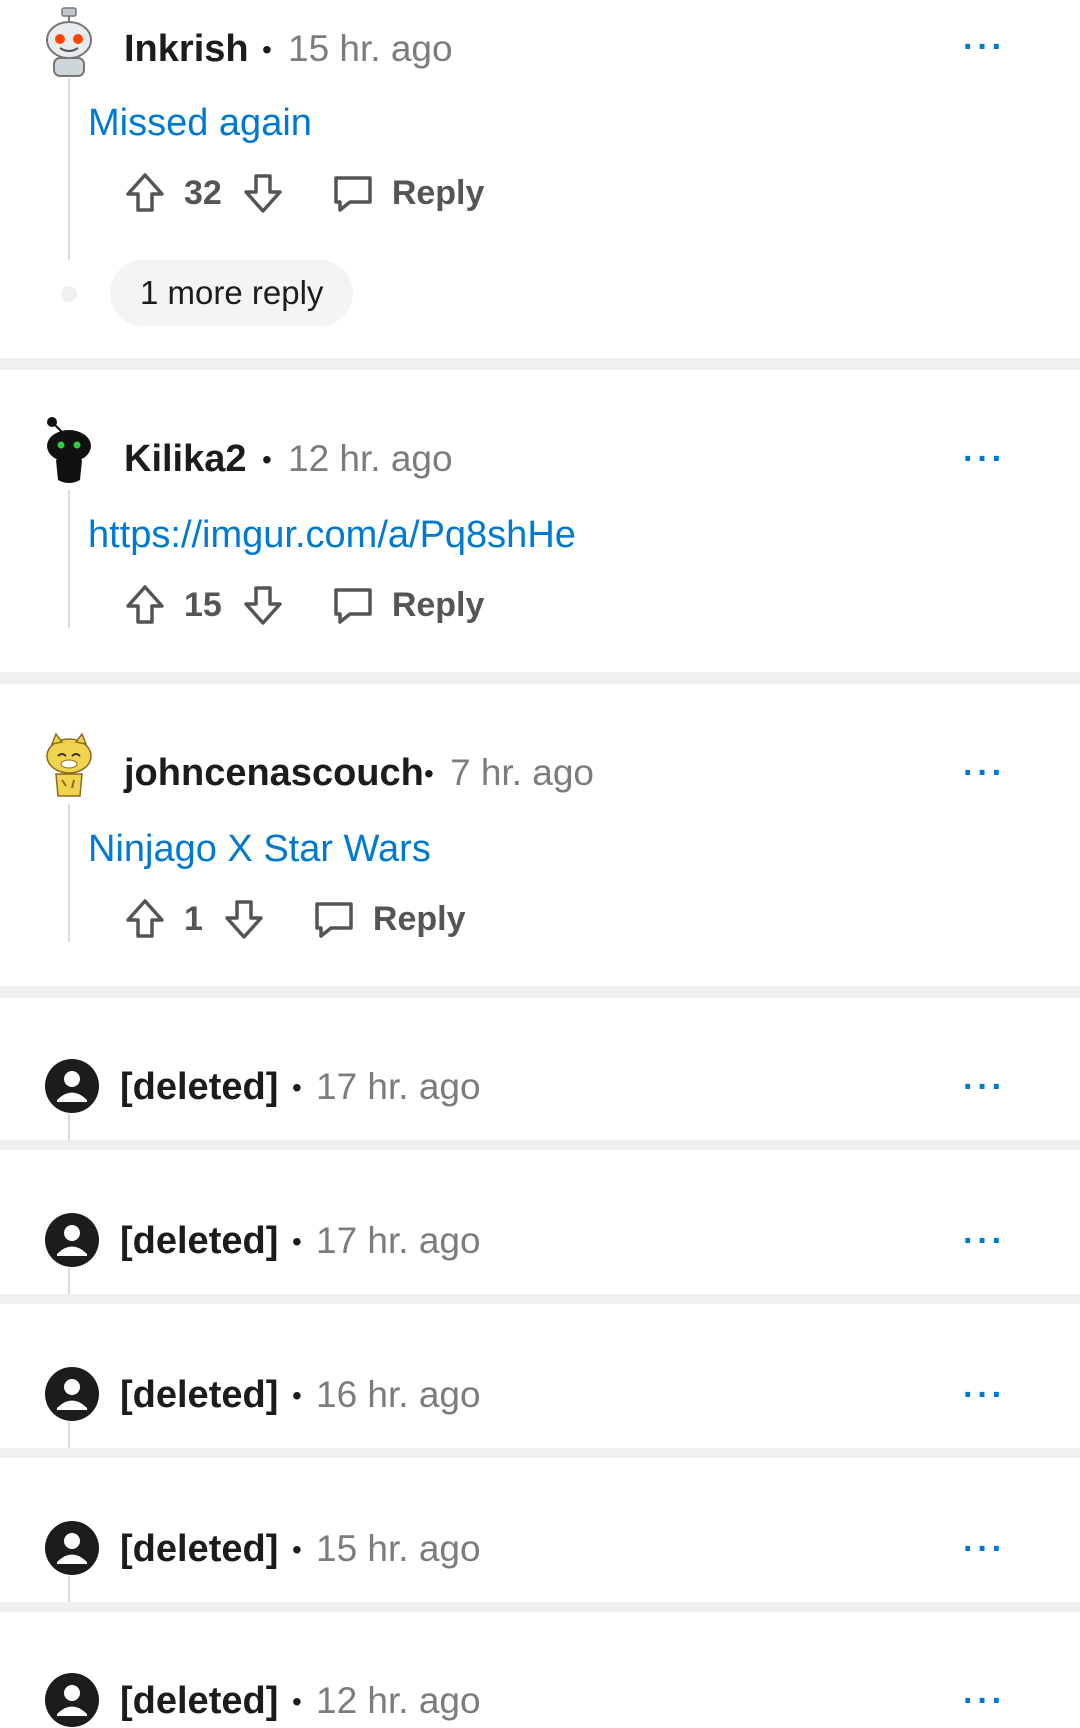 This screenshot has width=1080, height=1728. What do you see at coordinates (398, 1394) in the screenshot?
I see `comment-timestamp: 16 hr. ago` at bounding box center [398, 1394].